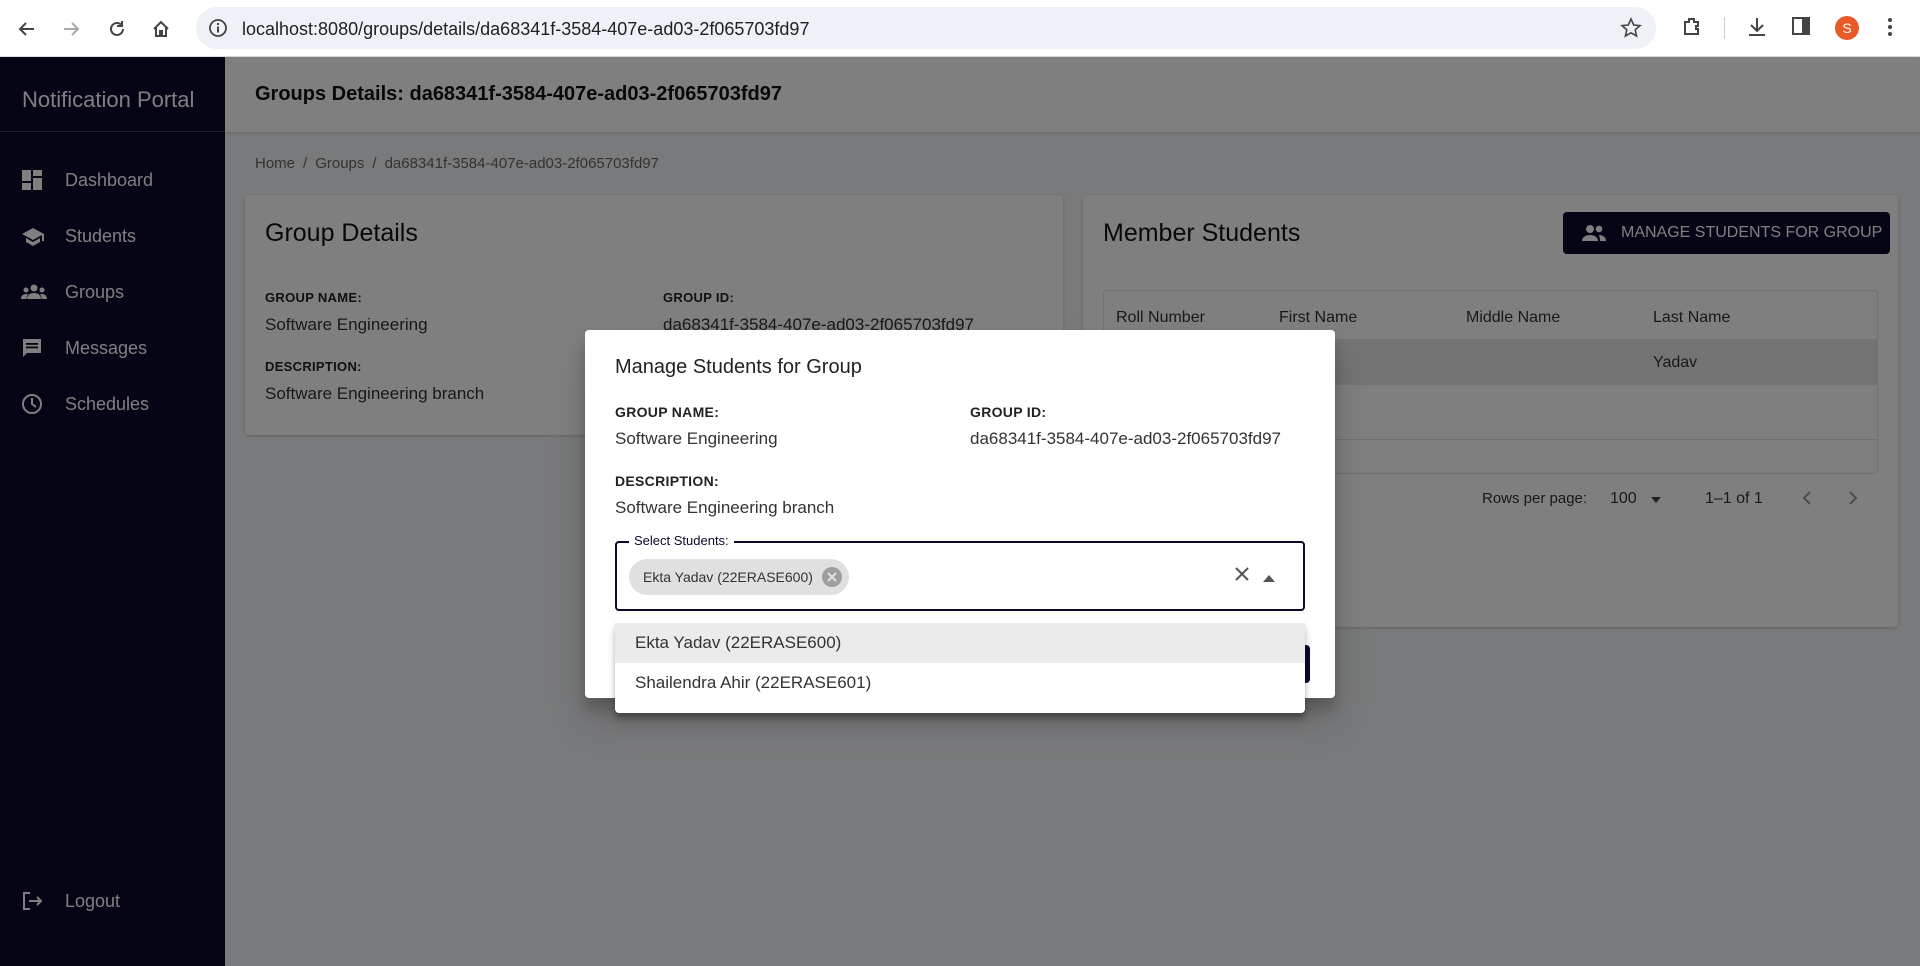 This screenshot has height=966, width=1920. I want to click on download-icon, so click(1757, 29).